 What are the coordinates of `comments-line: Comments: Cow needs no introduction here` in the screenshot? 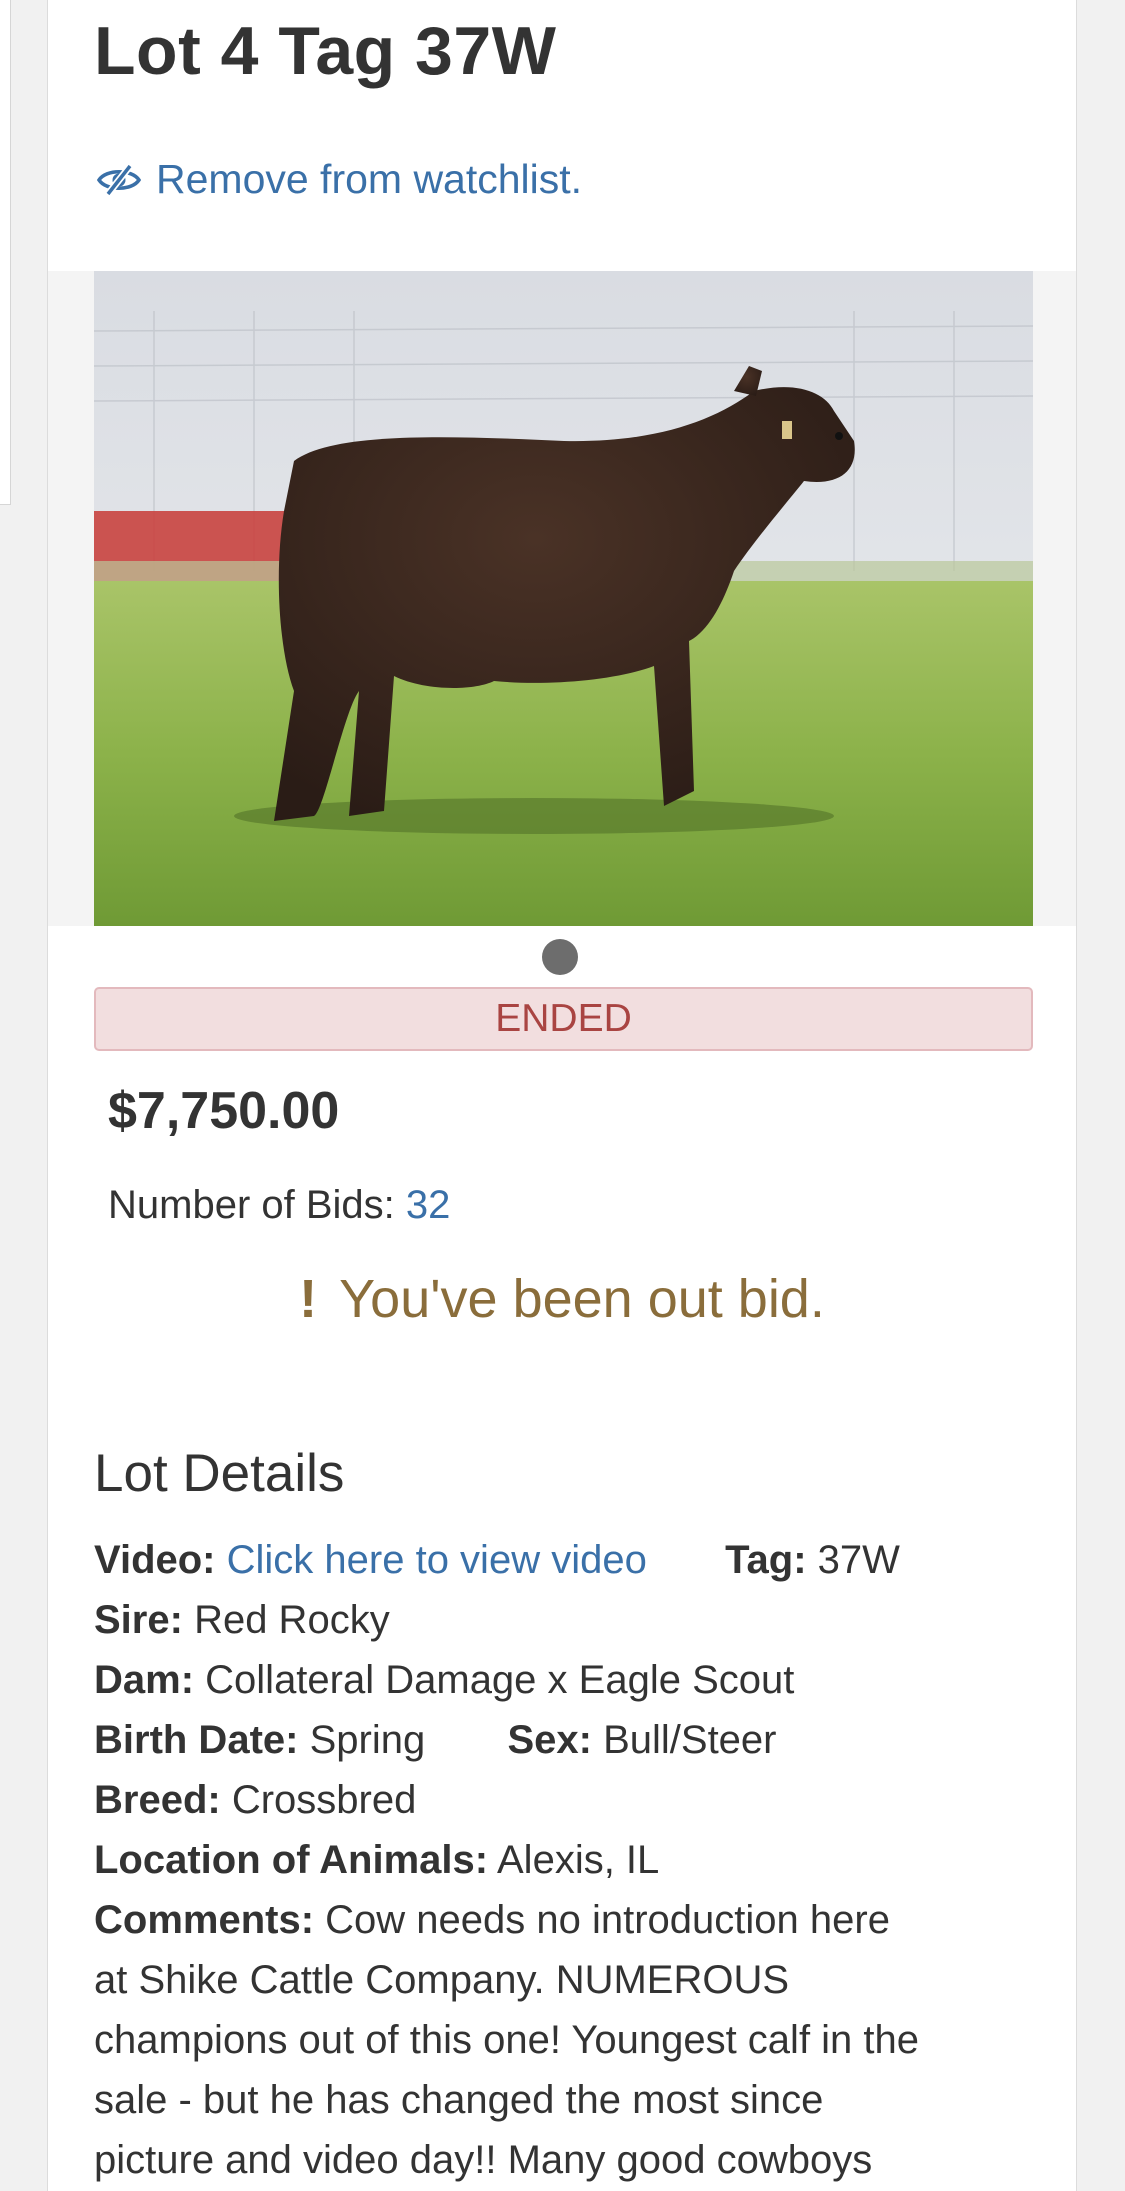 It's located at (564, 1920).